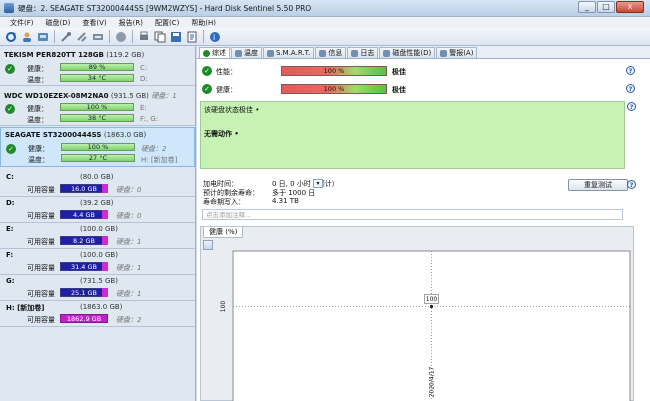 The width and height of the screenshot is (650, 401). I want to click on log-icon, so click(355, 53).